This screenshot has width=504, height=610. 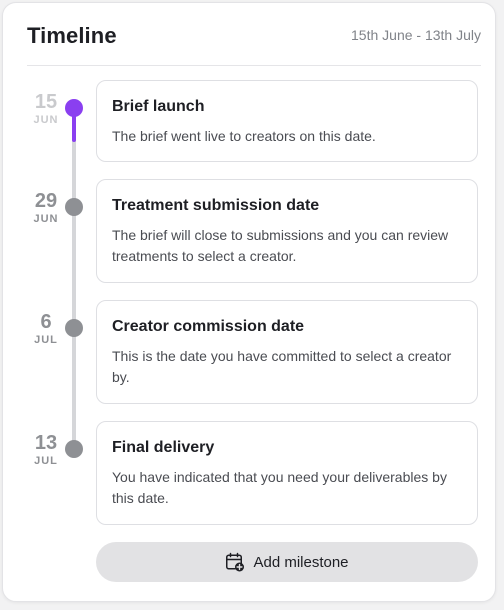 What do you see at coordinates (74, 279) in the screenshot?
I see `timeline-track` at bounding box center [74, 279].